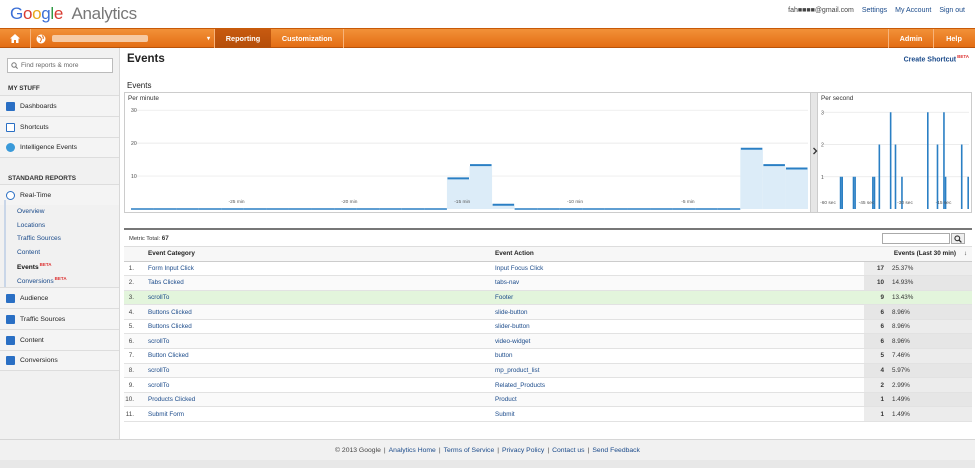 The width and height of the screenshot is (975, 468). What do you see at coordinates (59, 105) in the screenshot?
I see `sidebar-item-dashboards: Dashboards` at bounding box center [59, 105].